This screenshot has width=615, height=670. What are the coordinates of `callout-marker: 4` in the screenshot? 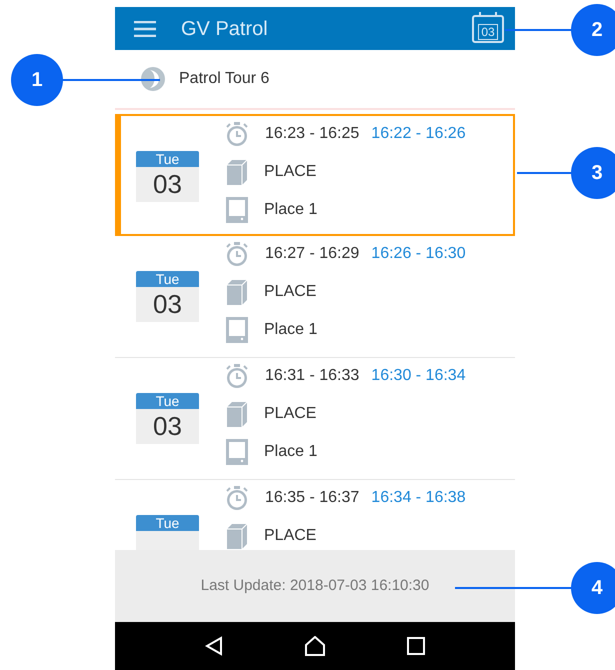 It's located at (593, 588).